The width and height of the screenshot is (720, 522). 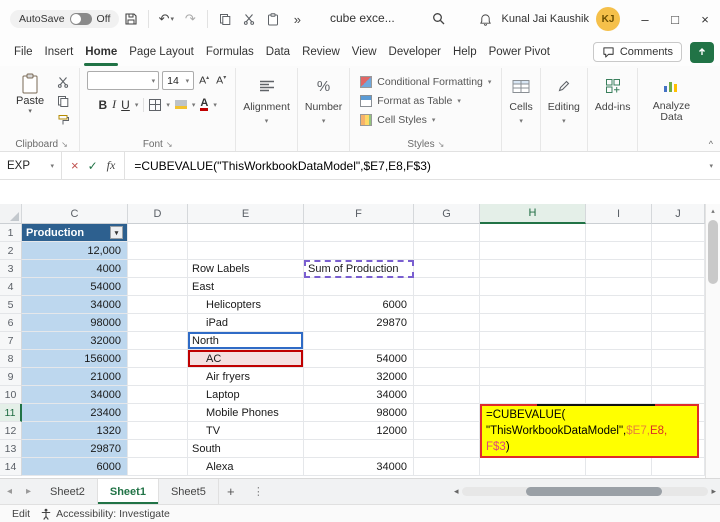 I want to click on cell-e14: Alexa, so click(x=246, y=467).